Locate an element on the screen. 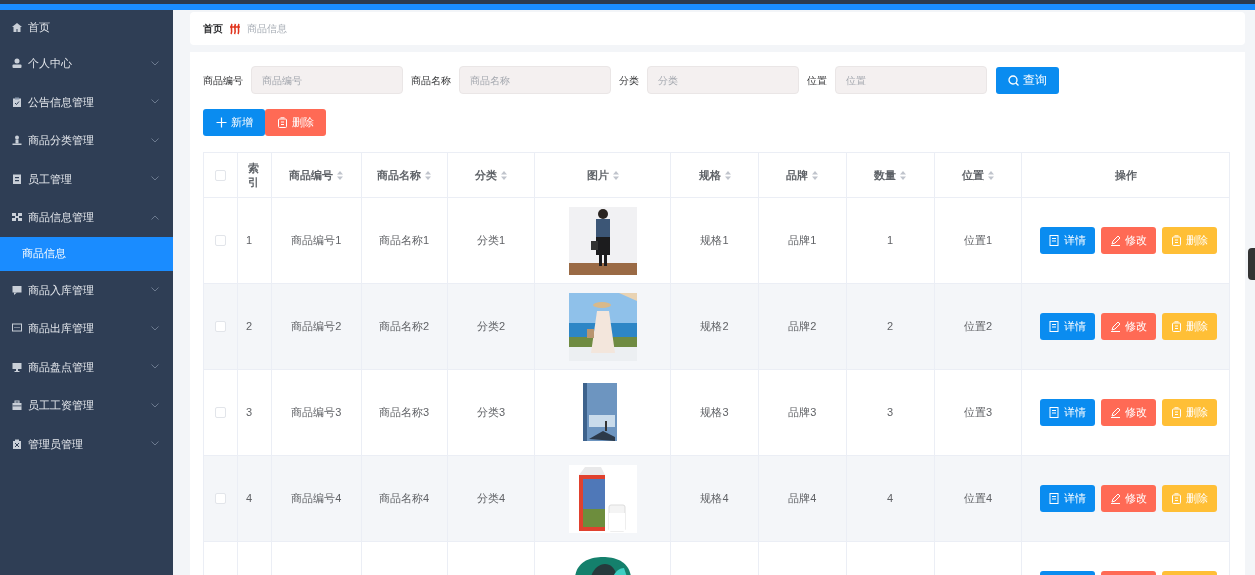 This screenshot has height=575, width=1255. input-field: 商品名称 is located at coordinates (535, 80).